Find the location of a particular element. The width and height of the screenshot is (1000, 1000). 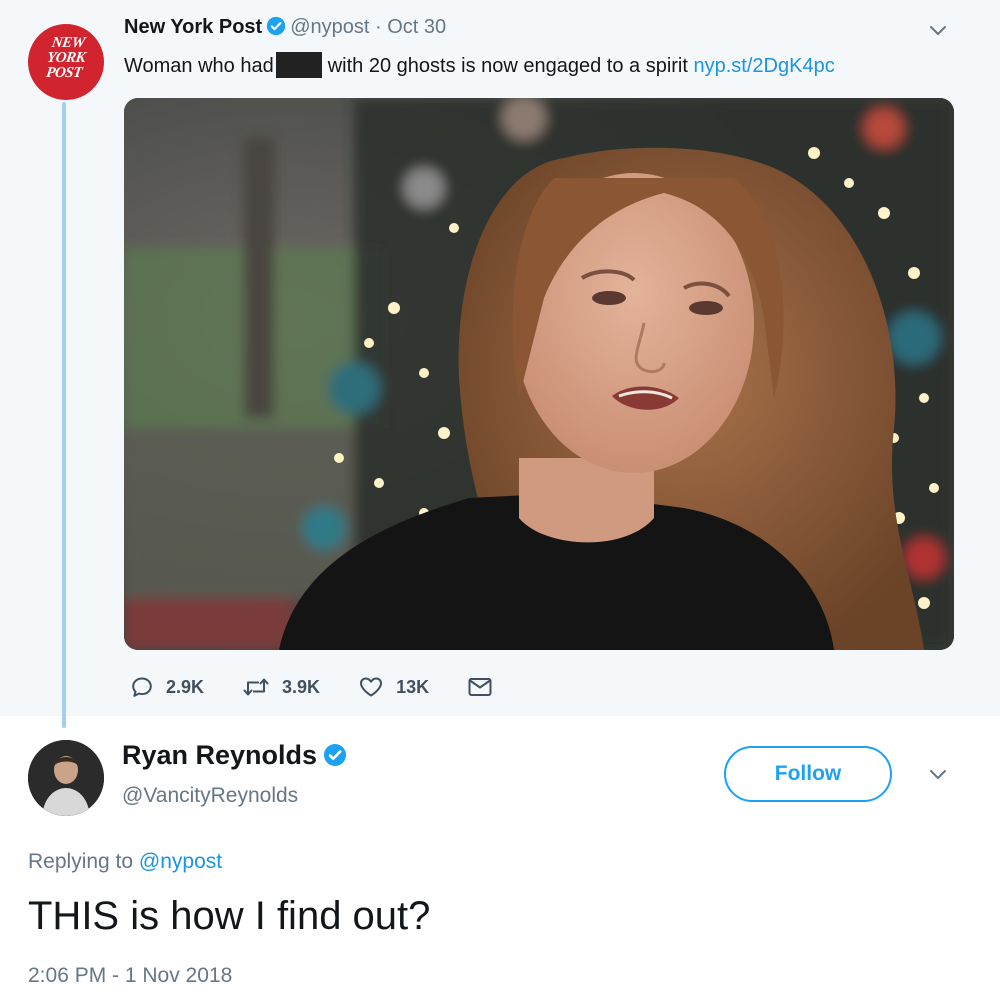

nypost-avatar: NEW YORK POST is located at coordinates (66, 62).